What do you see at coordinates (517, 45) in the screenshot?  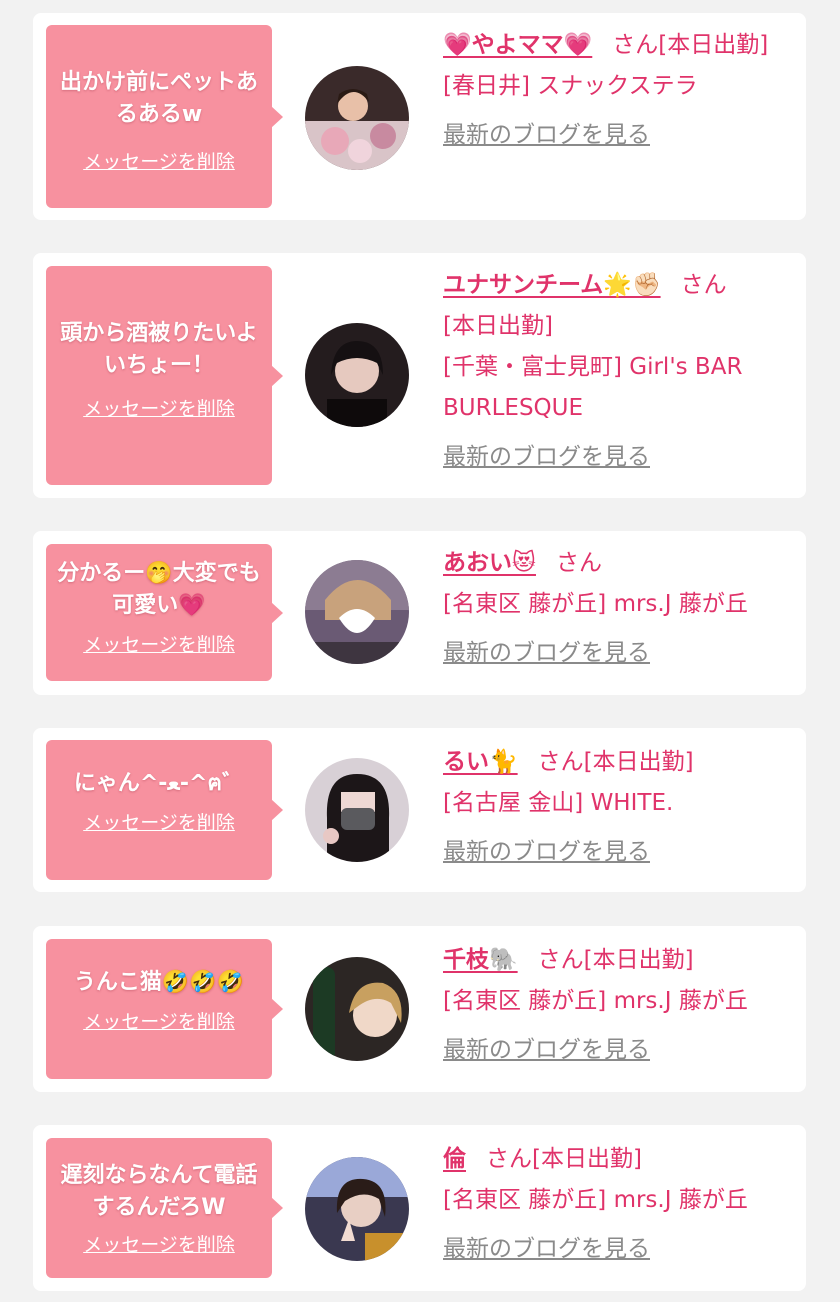 I see `user-name-link: 💗やよママ💗` at bounding box center [517, 45].